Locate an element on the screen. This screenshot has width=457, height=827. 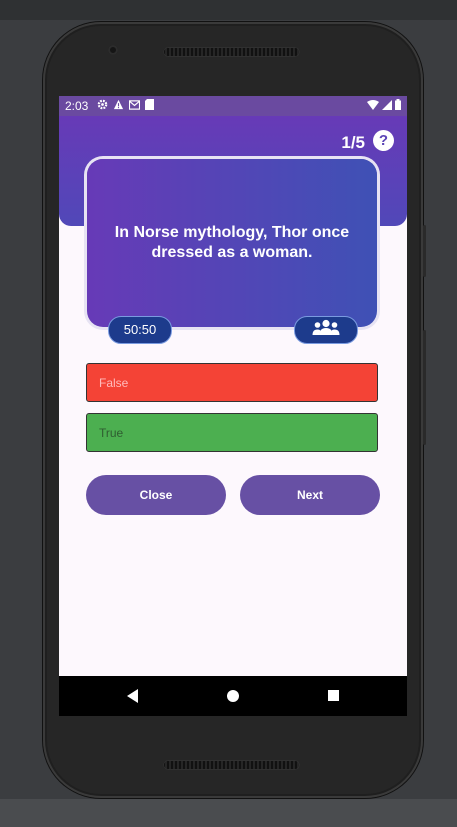
home-icon is located at coordinates (233, 696).